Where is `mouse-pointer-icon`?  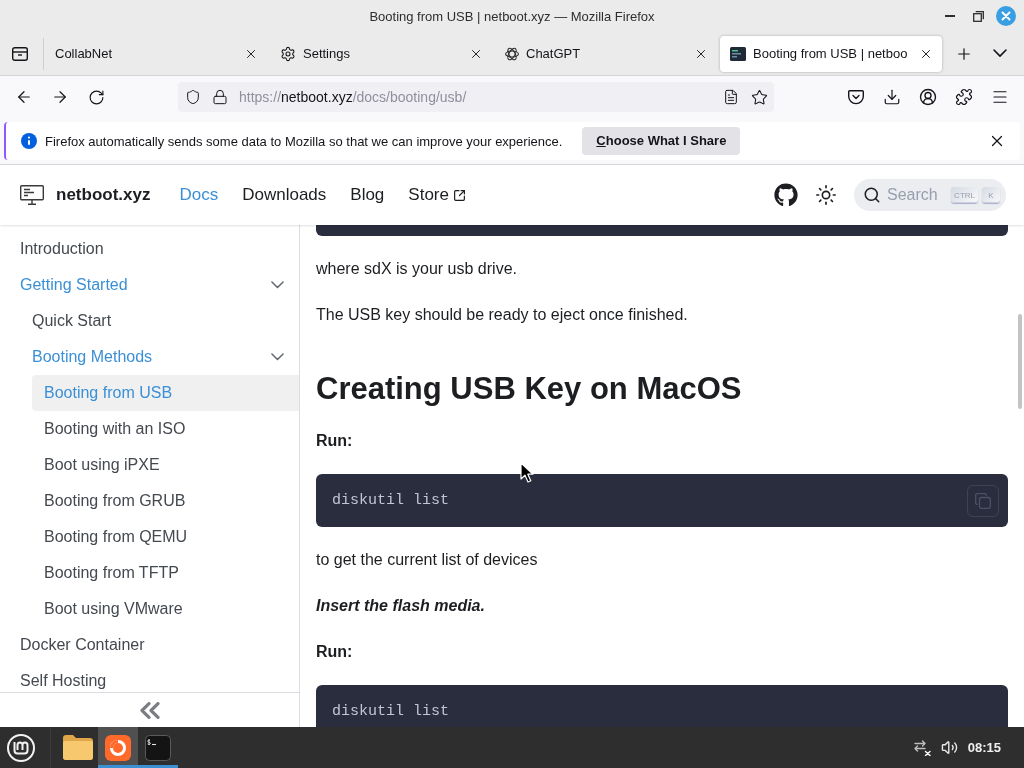 mouse-pointer-icon is located at coordinates (527, 472).